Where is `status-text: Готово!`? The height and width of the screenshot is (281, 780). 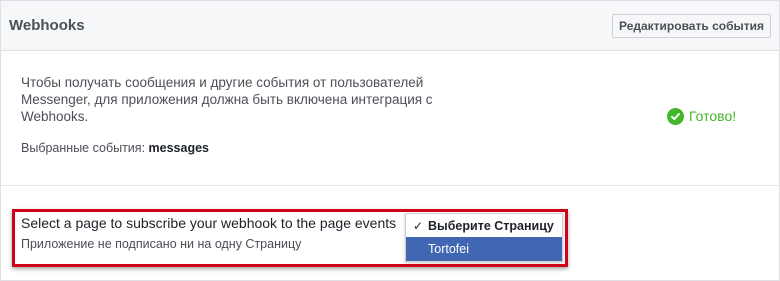
status-text: Готово! is located at coordinates (713, 116).